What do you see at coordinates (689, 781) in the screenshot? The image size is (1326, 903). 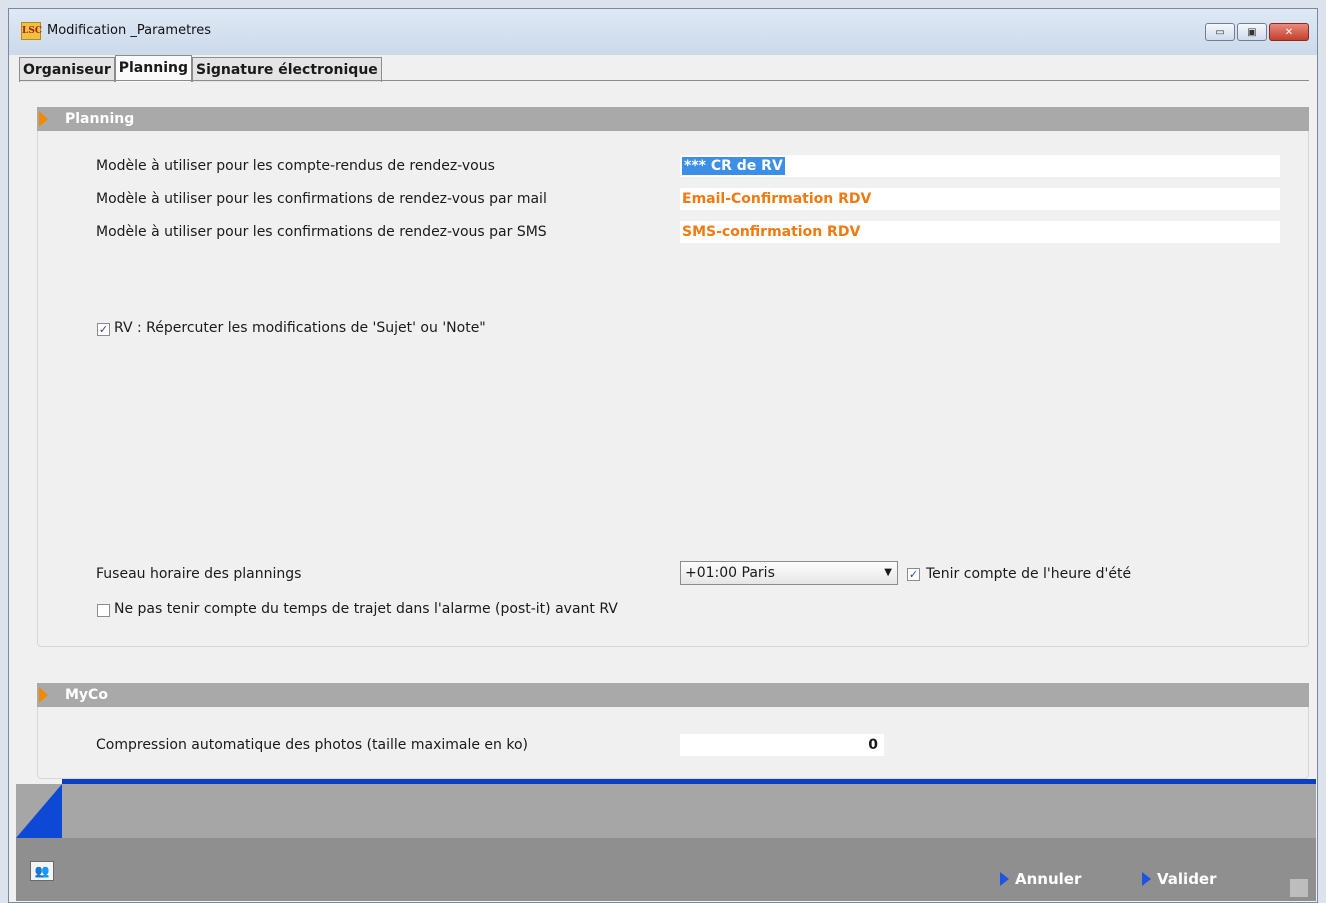 I see `accent-line` at bounding box center [689, 781].